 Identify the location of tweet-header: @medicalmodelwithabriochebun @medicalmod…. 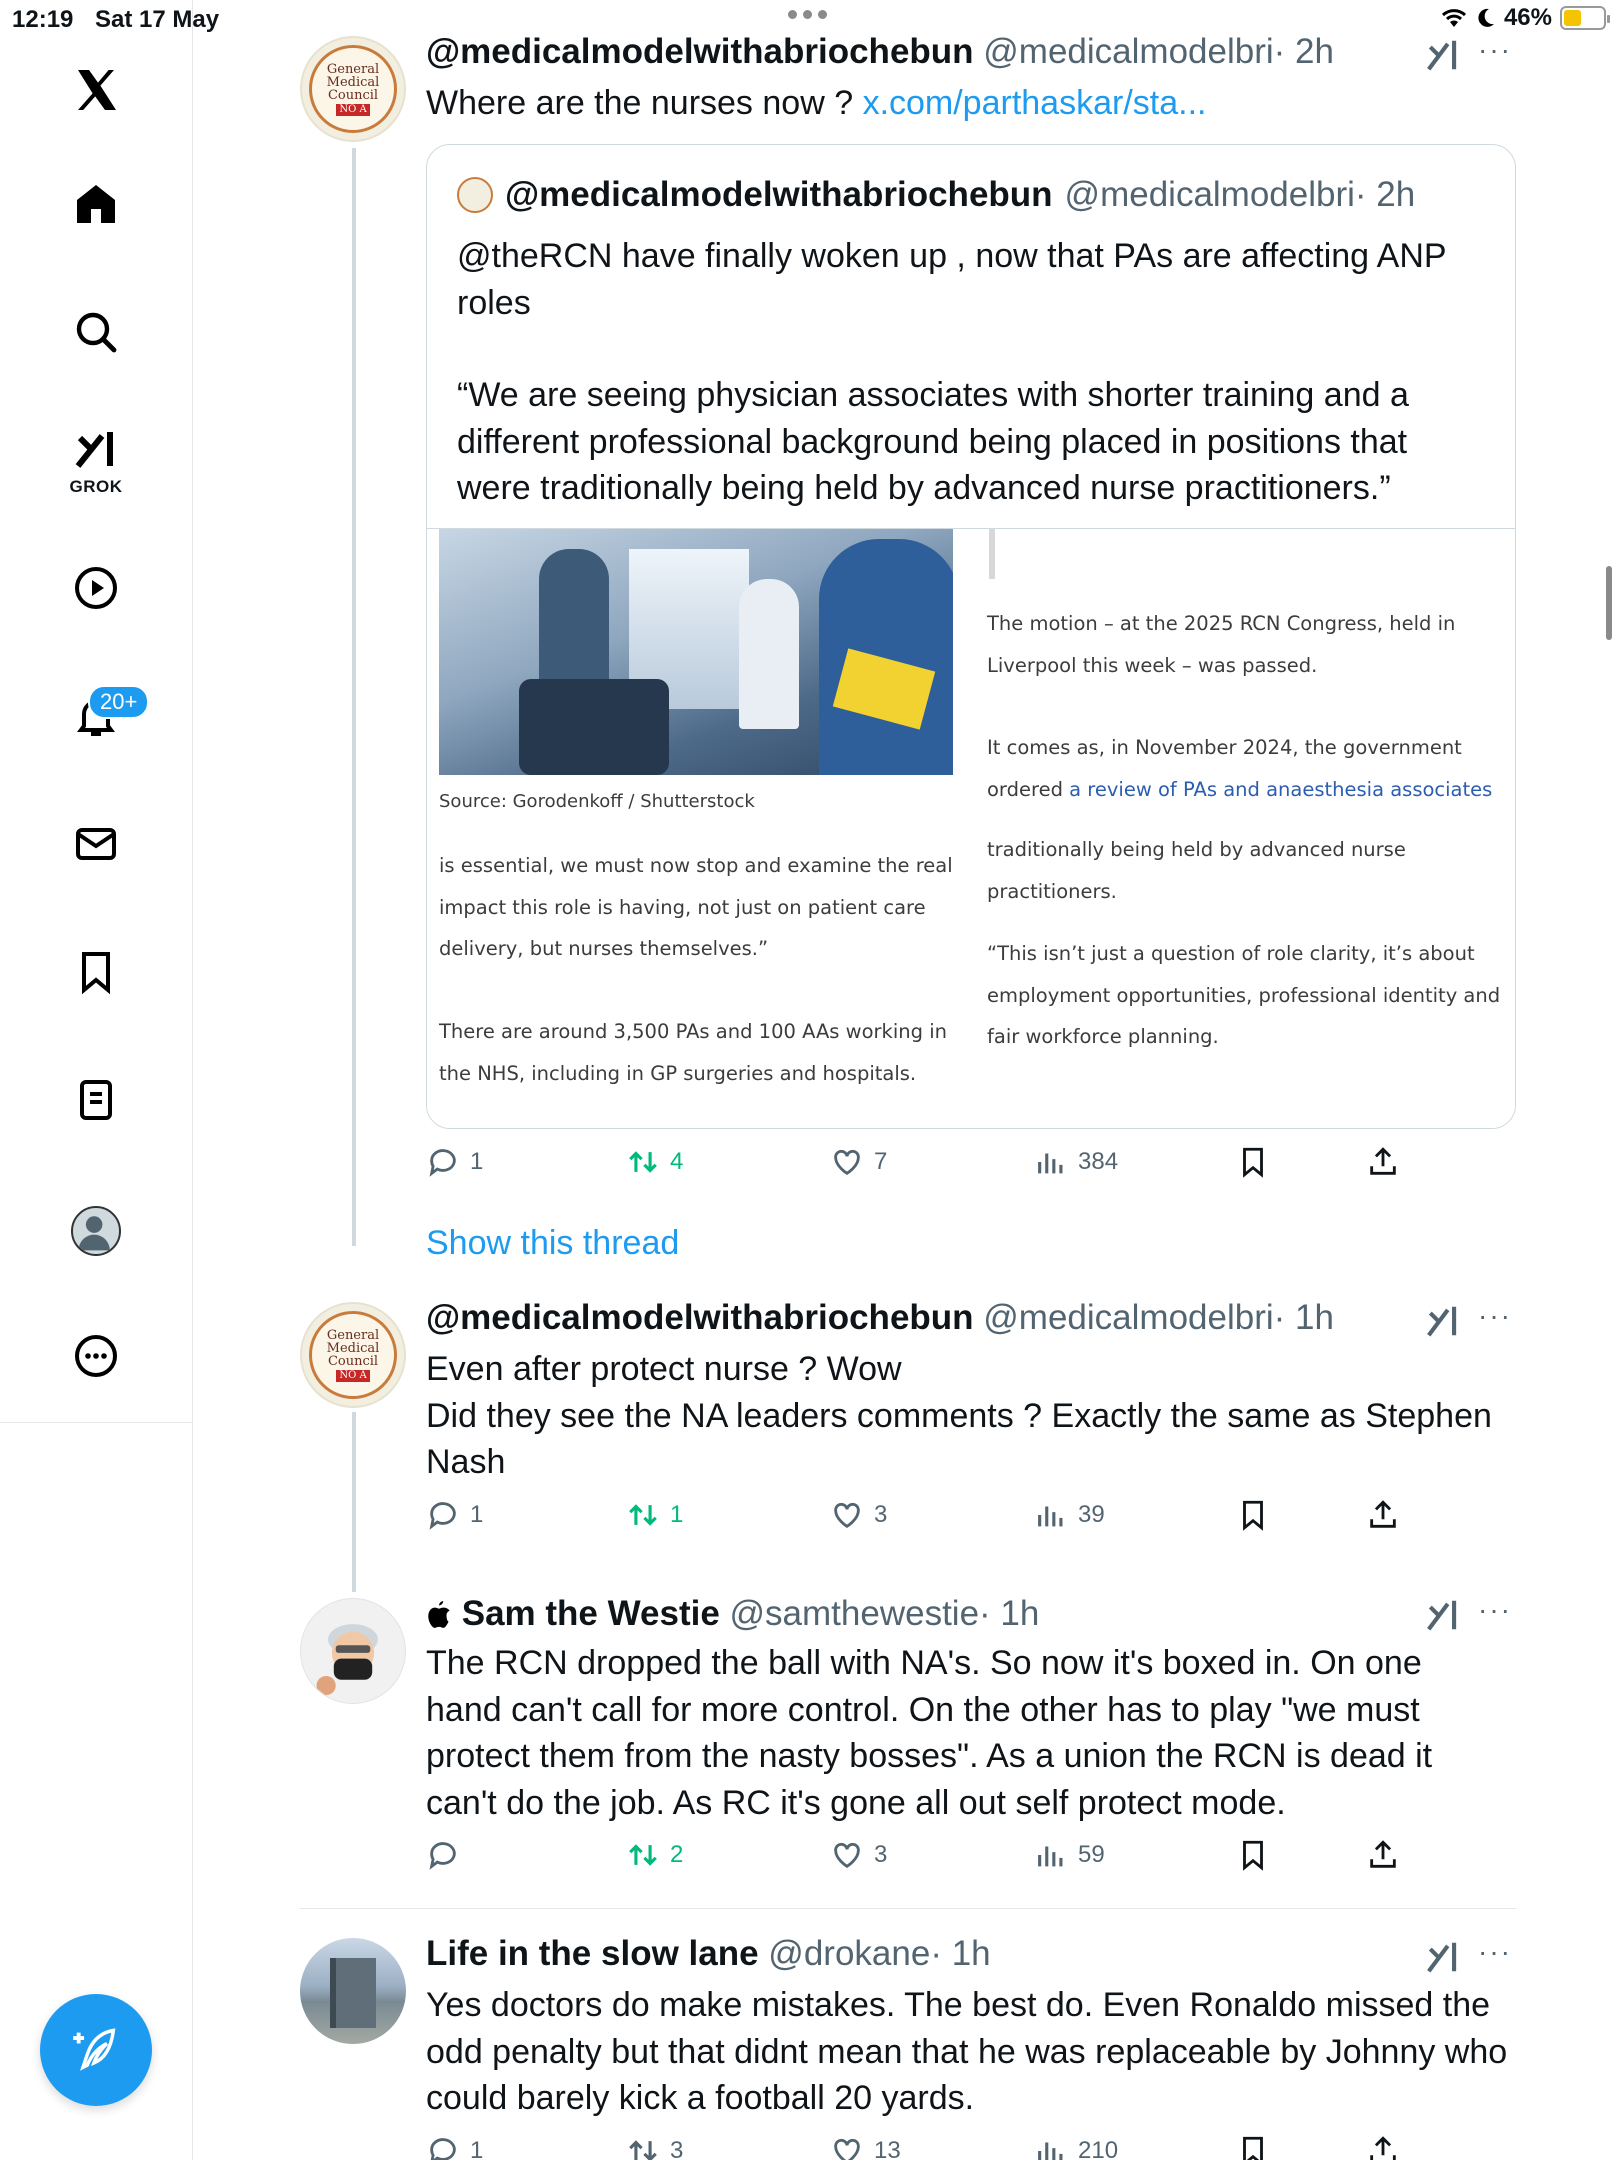
(880, 1318).